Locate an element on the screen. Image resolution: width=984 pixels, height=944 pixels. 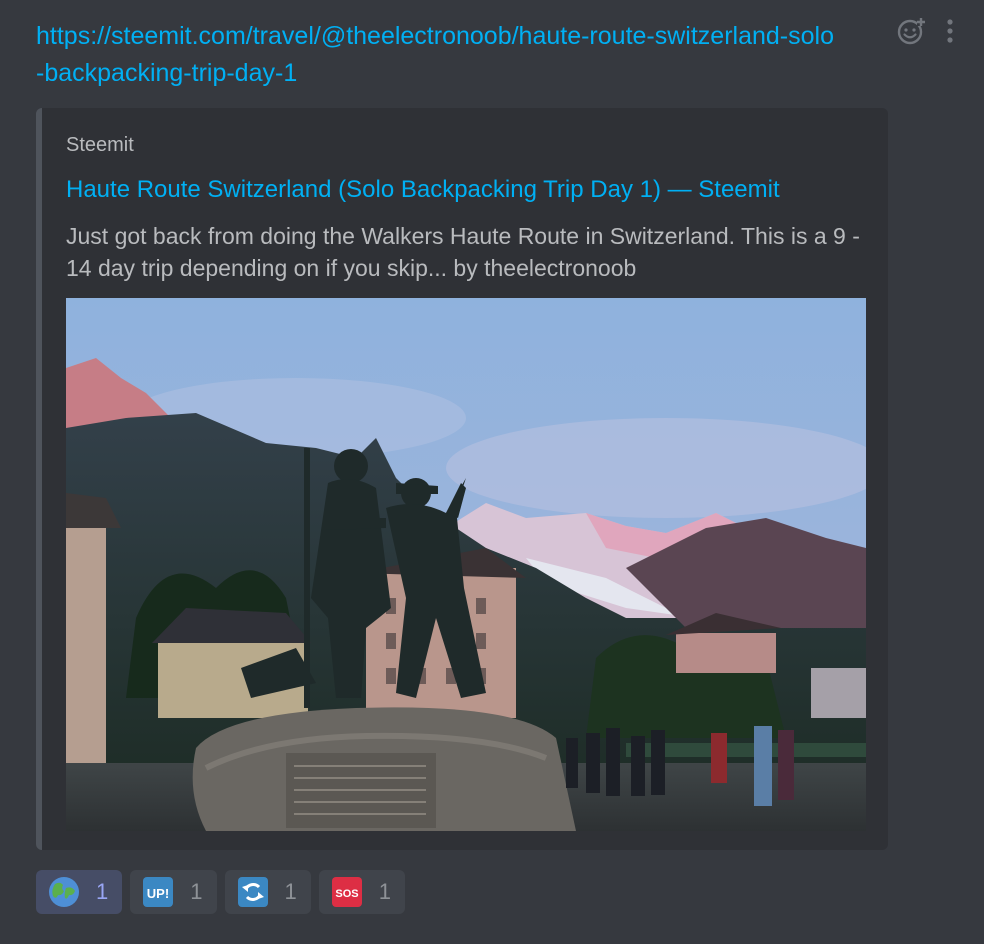
arrows-counterclockwise-icon is located at coordinates (252, 892).